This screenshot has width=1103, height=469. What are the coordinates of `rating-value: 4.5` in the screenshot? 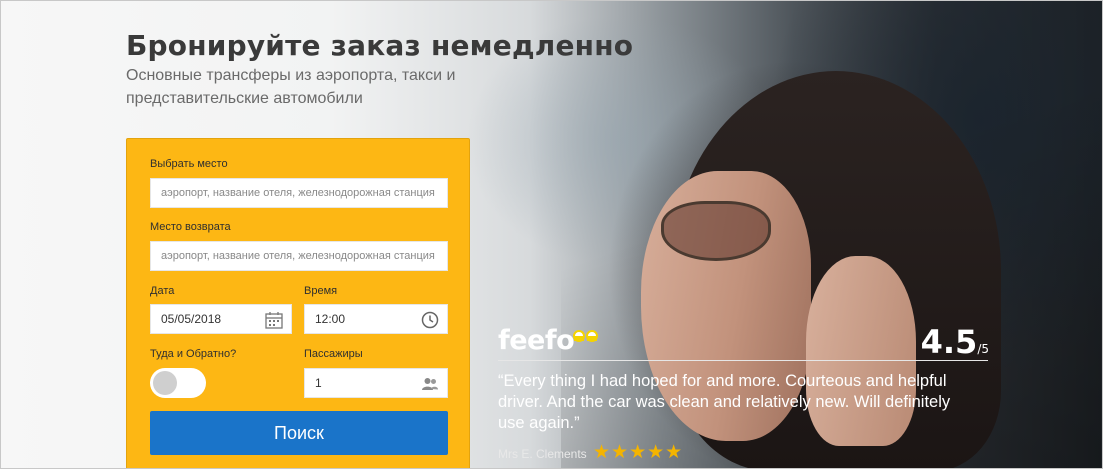 It's located at (949, 342).